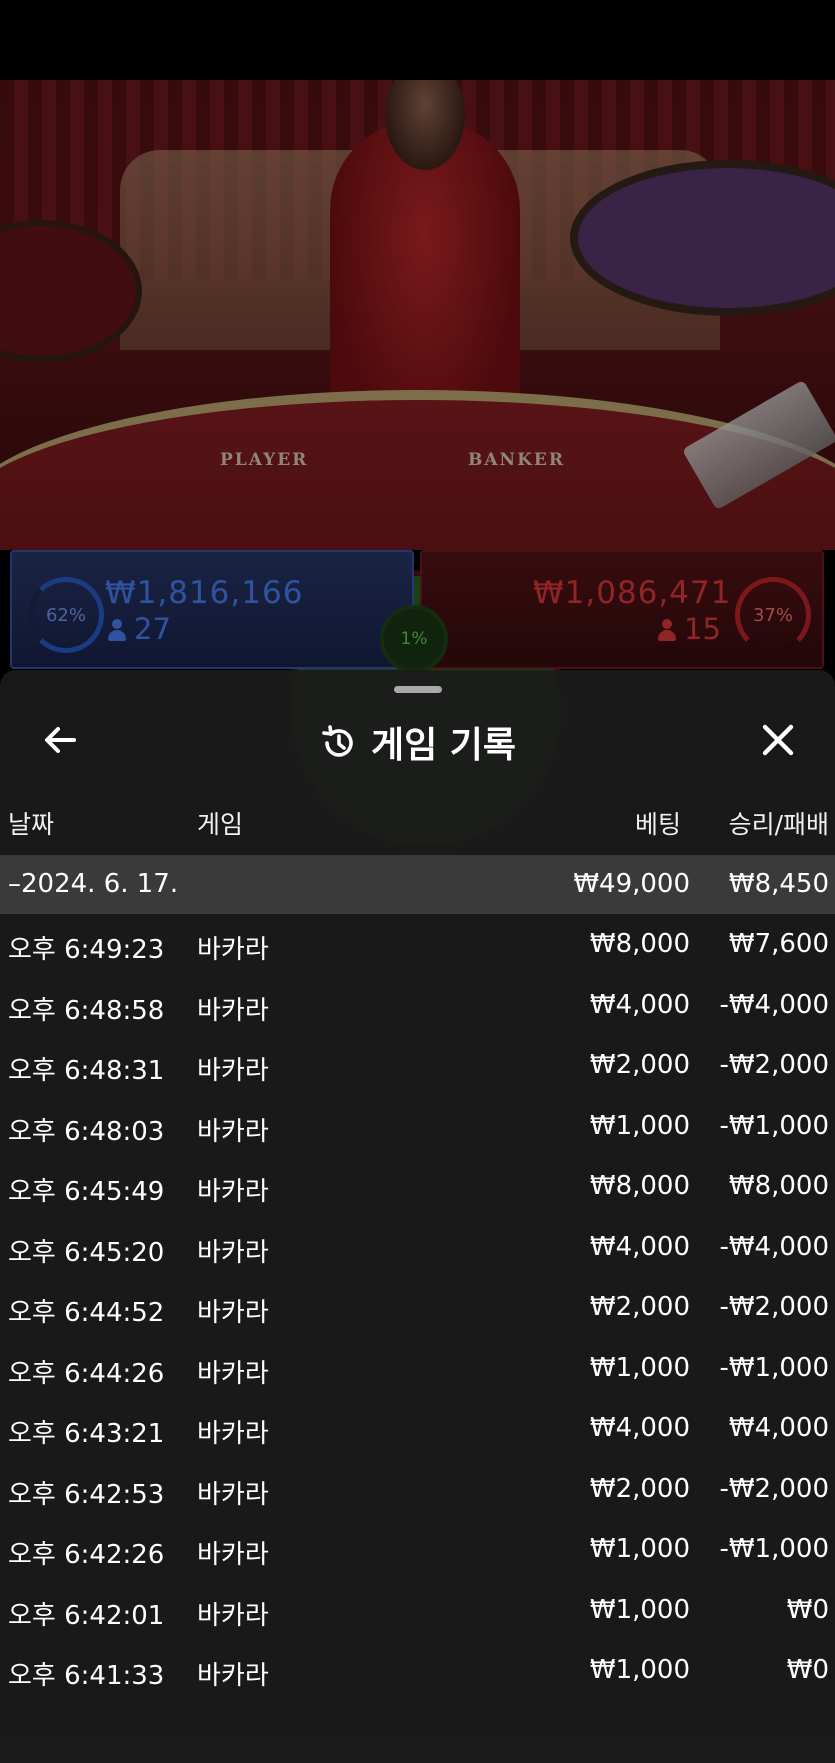 Image resolution: width=835 pixels, height=1763 pixels. Describe the element at coordinates (86, 1615) in the screenshot. I see `row-time: 오후 6:42:01` at that location.